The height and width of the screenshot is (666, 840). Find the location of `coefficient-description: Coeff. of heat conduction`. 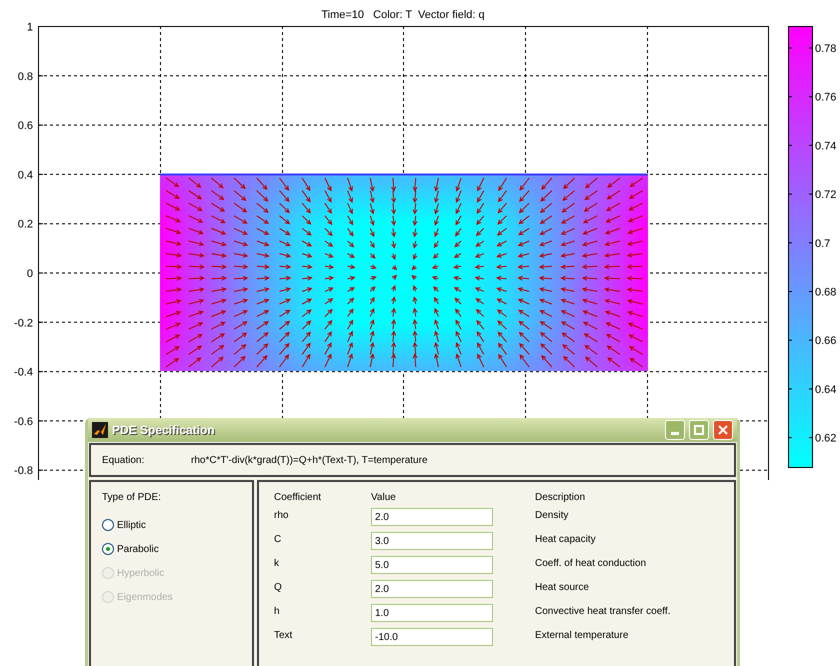

coefficient-description: Coeff. of heat conduction is located at coordinates (590, 564).